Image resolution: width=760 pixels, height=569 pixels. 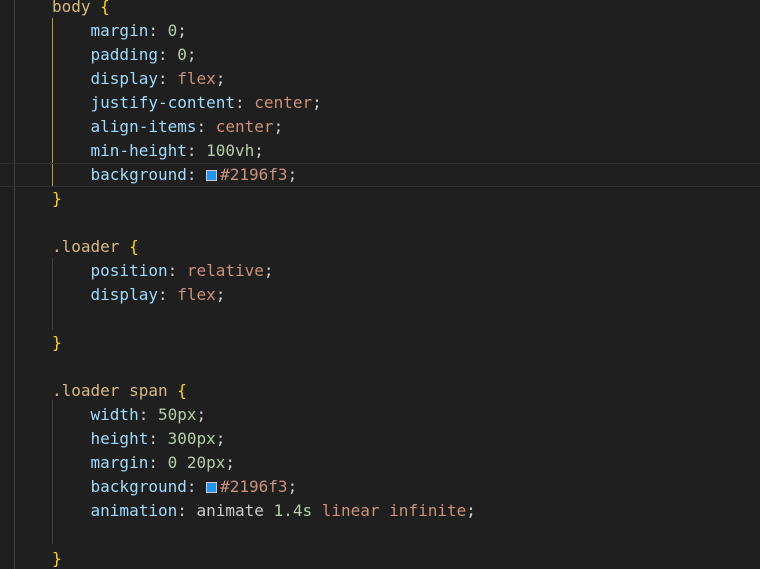 What do you see at coordinates (380, 463) in the screenshot?
I see `code-line: margin: 0 20px;` at bounding box center [380, 463].